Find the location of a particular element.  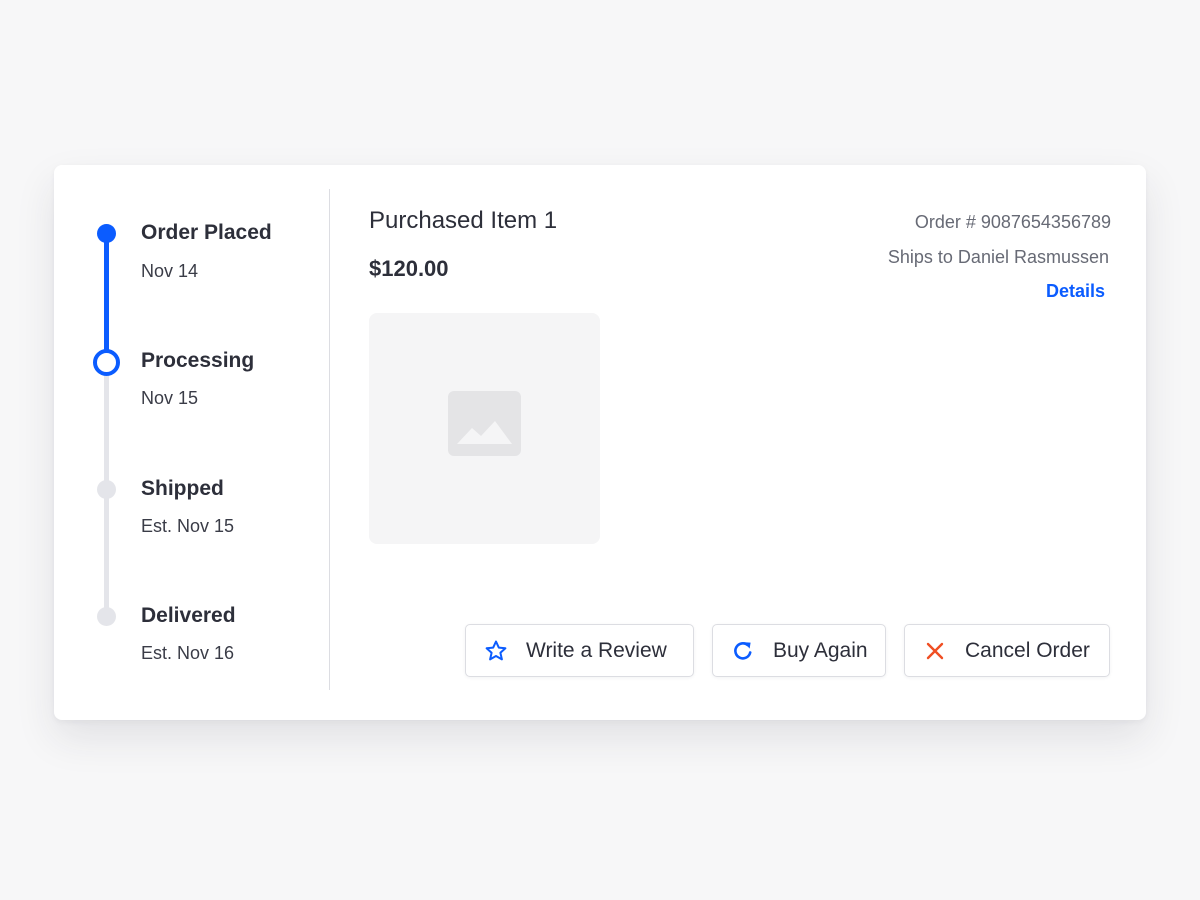

details-link: Details is located at coordinates (1075, 291).